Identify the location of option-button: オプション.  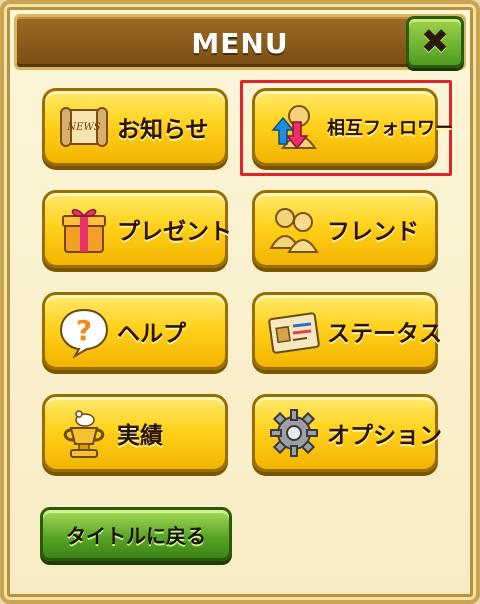
(347, 433).